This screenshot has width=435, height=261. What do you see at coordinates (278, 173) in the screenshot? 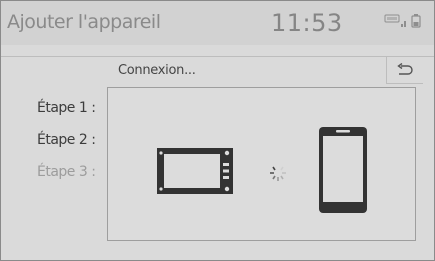
I see `loading-spinner-icon` at bounding box center [278, 173].